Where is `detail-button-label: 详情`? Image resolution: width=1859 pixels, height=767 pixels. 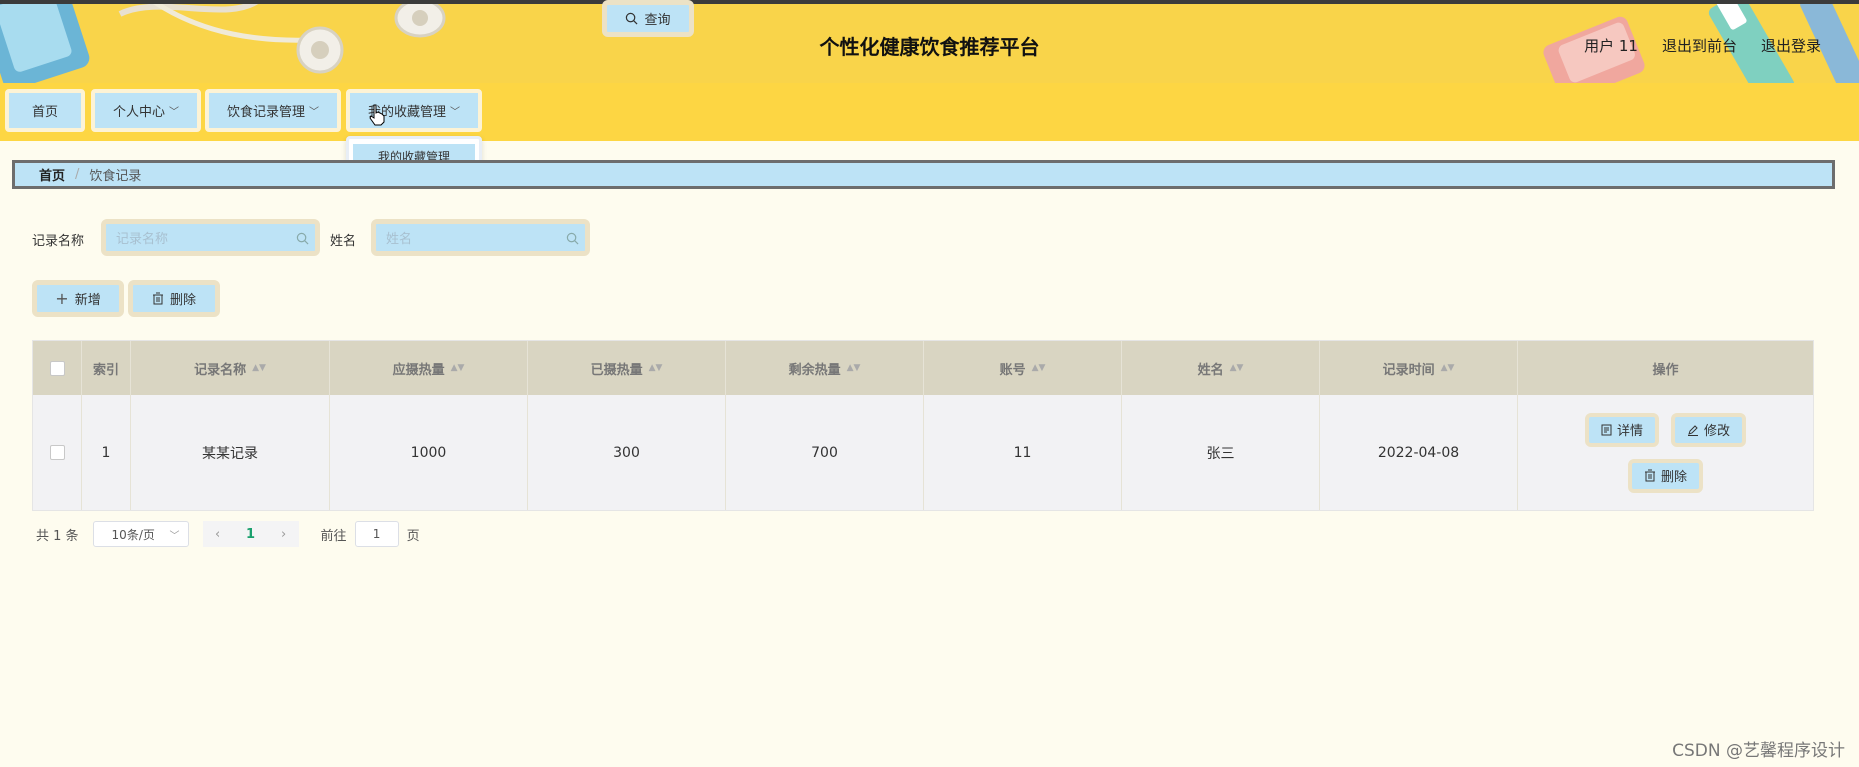 detail-button-label: 详情 is located at coordinates (1629, 431).